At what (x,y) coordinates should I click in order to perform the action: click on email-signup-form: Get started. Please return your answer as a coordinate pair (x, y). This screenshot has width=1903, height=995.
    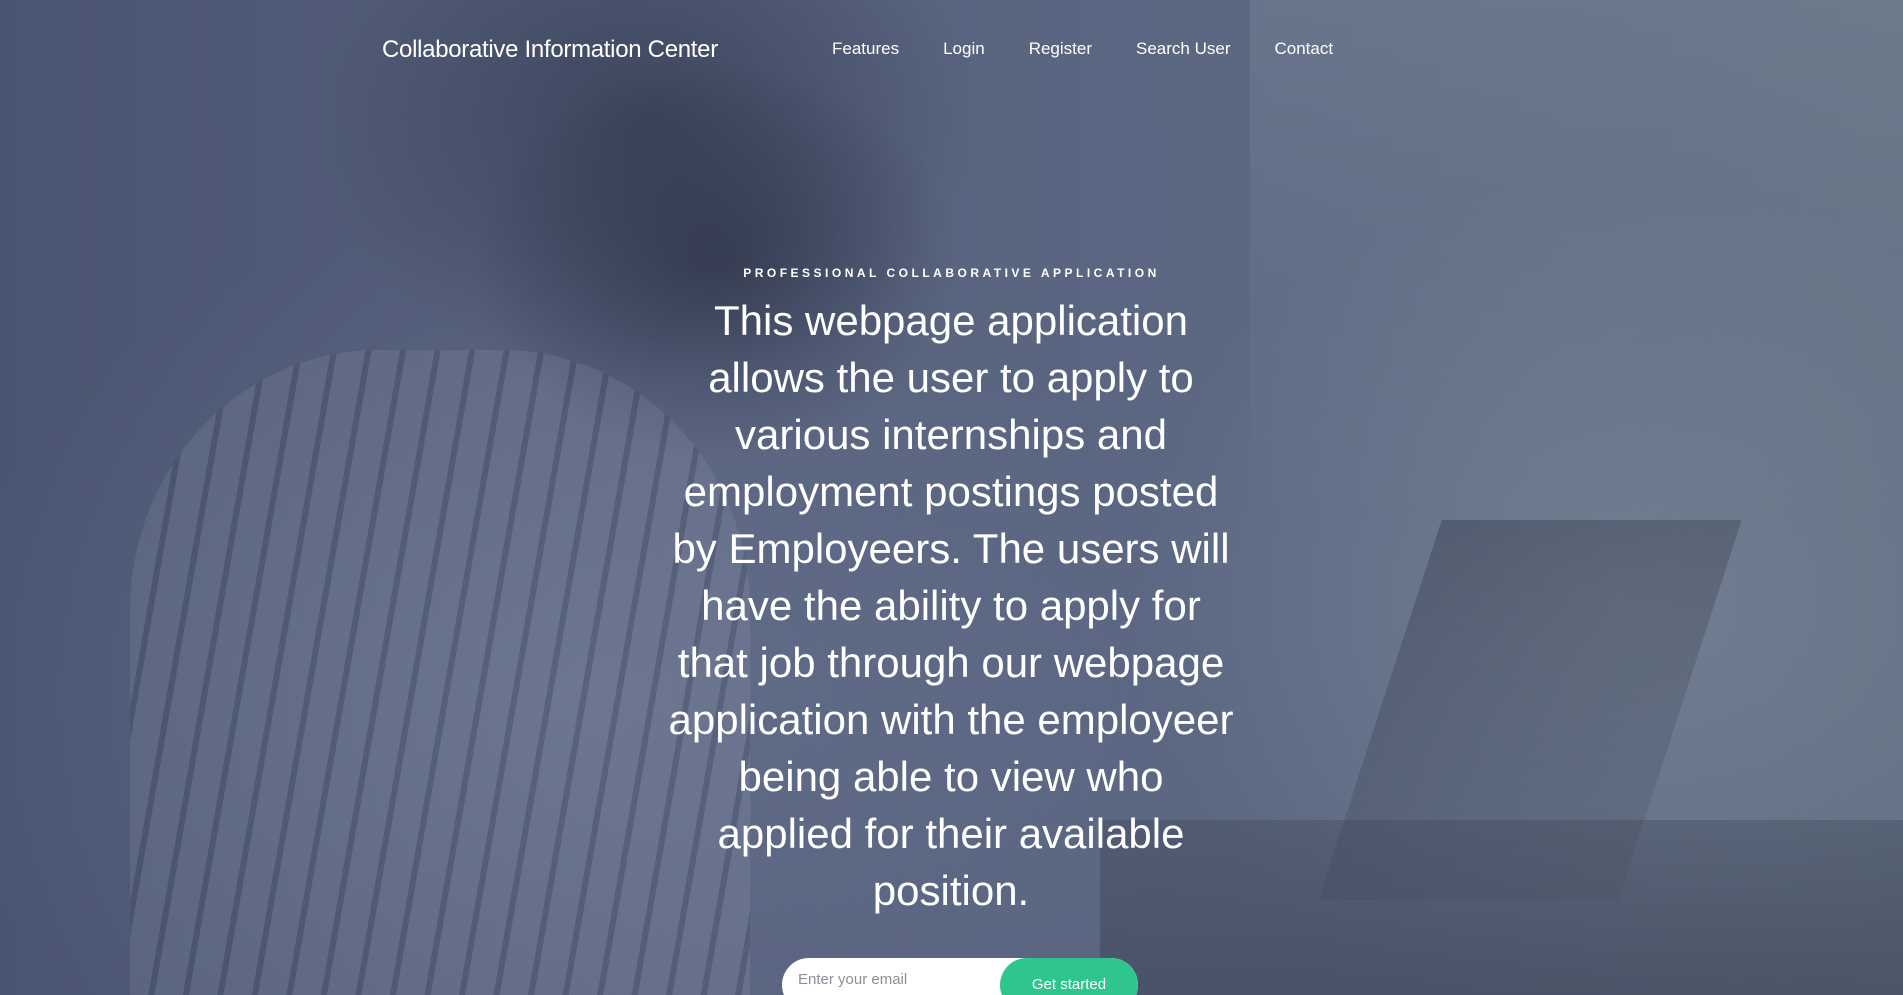
    Looking at the image, I should click on (960, 976).